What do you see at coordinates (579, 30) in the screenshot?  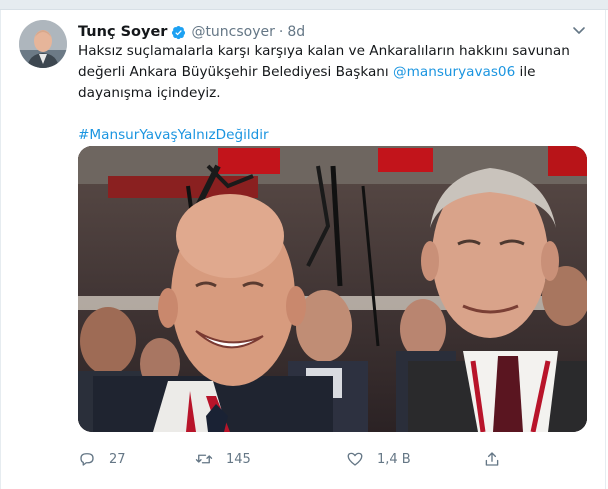 I see `chevron-down-icon` at bounding box center [579, 30].